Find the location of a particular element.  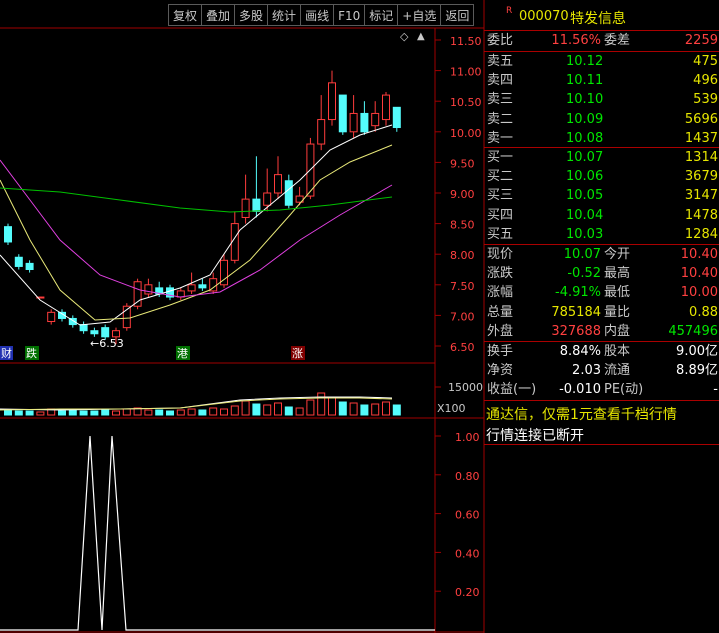

price-axis-label: 9.00 is located at coordinates (462, 194).